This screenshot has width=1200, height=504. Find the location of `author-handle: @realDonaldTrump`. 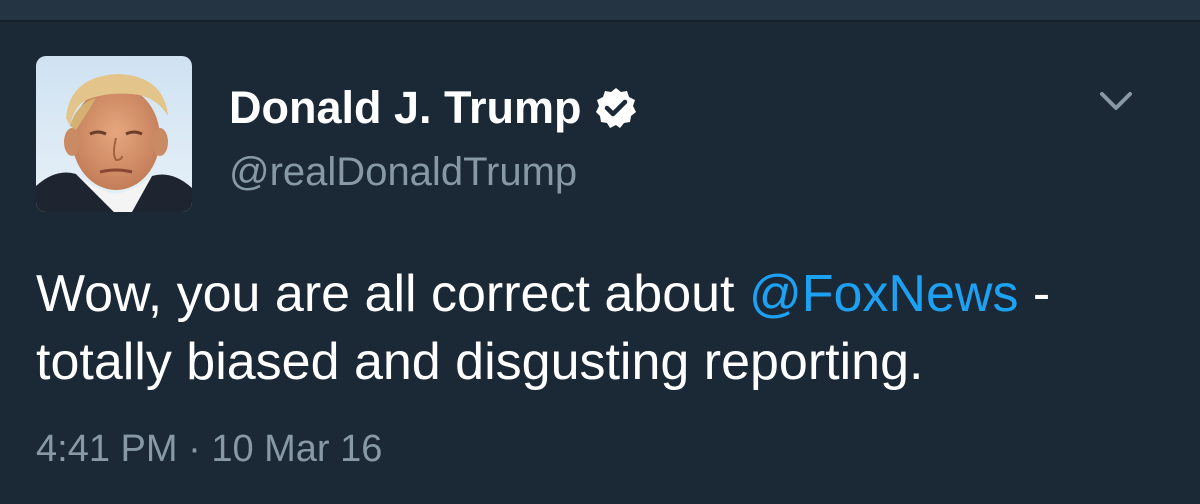

author-handle: @realDonaldTrump is located at coordinates (403, 172).